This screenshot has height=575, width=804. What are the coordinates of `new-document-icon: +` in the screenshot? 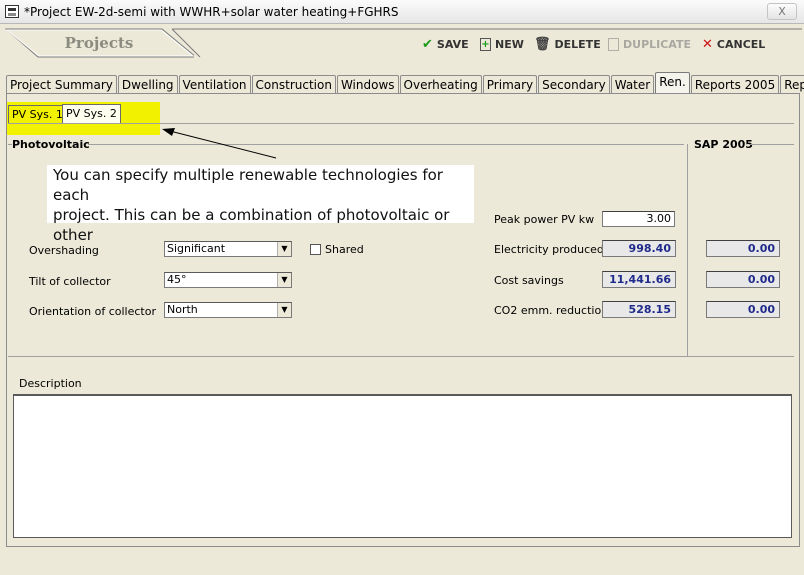 It's located at (485, 44).